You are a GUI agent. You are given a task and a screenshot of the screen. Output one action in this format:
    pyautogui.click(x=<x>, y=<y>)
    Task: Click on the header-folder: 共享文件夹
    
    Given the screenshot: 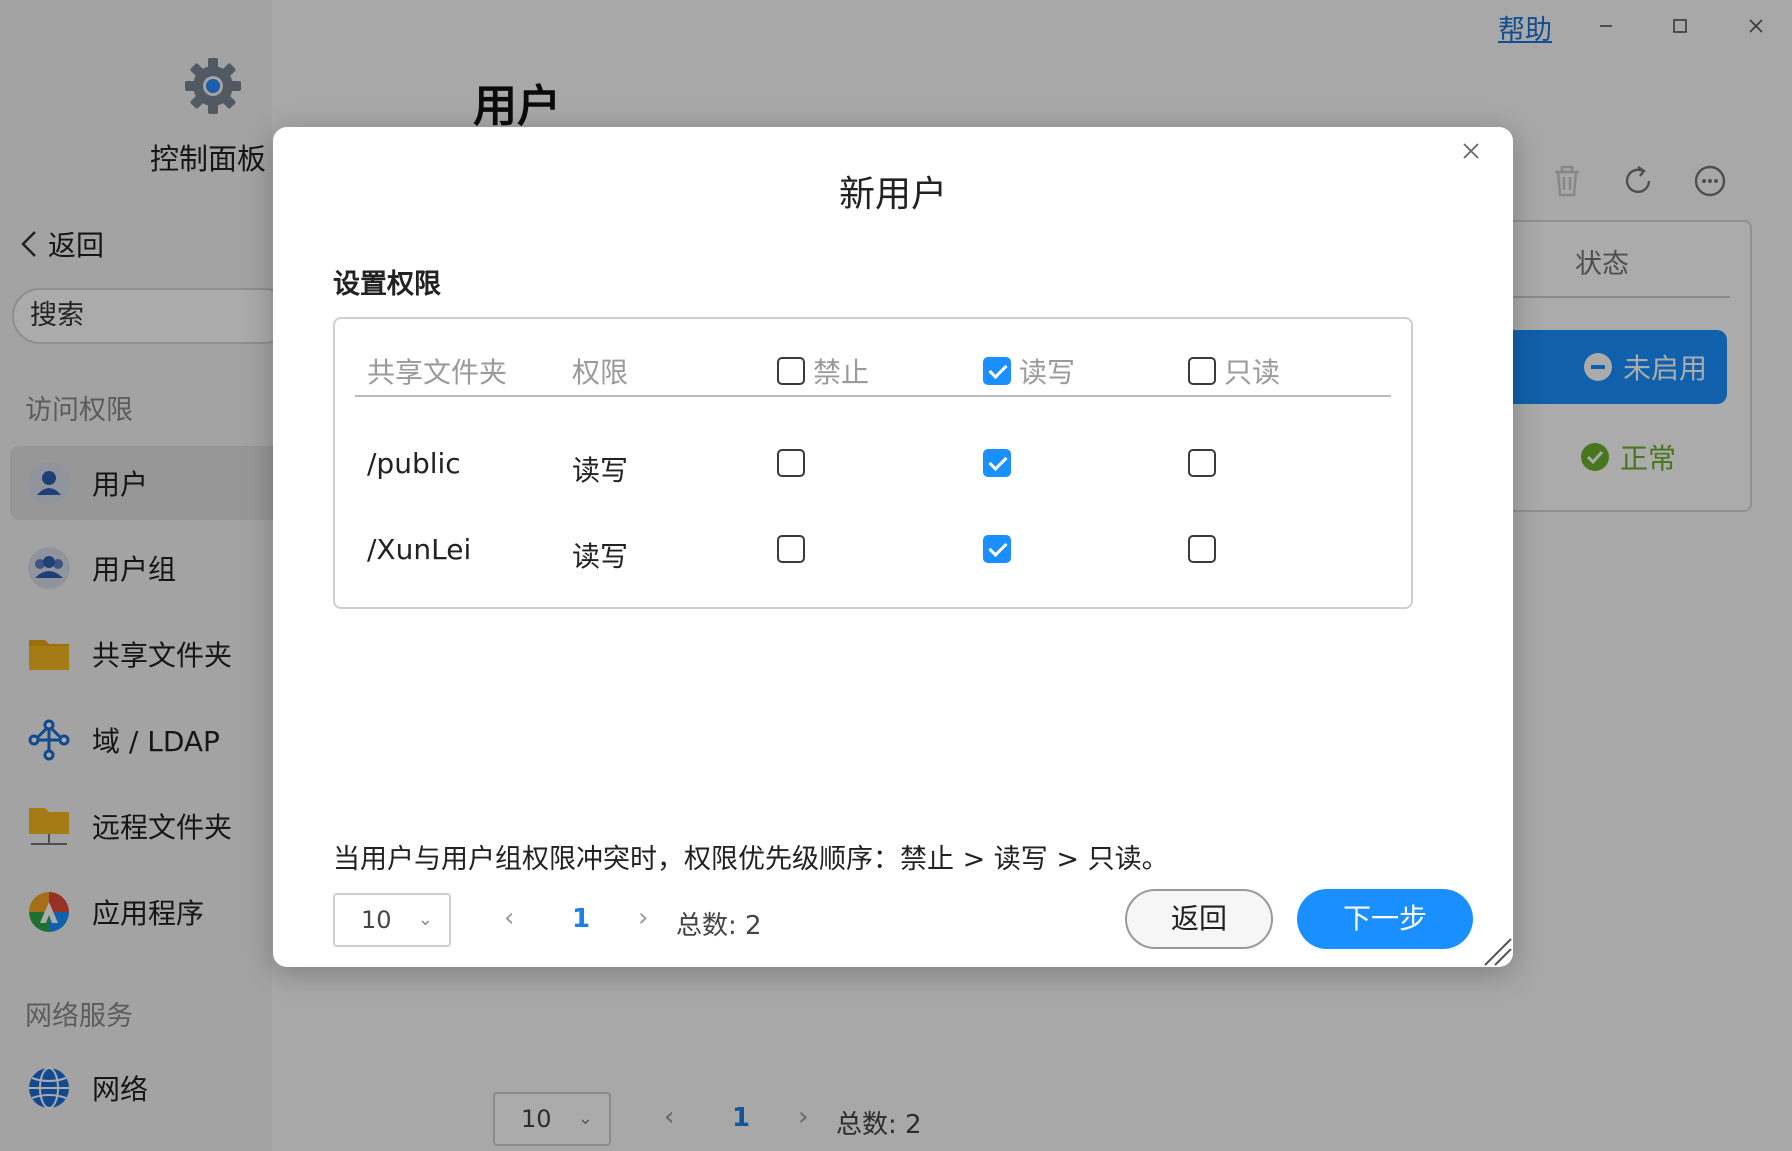 What is the action you would take?
    pyautogui.click(x=437, y=372)
    